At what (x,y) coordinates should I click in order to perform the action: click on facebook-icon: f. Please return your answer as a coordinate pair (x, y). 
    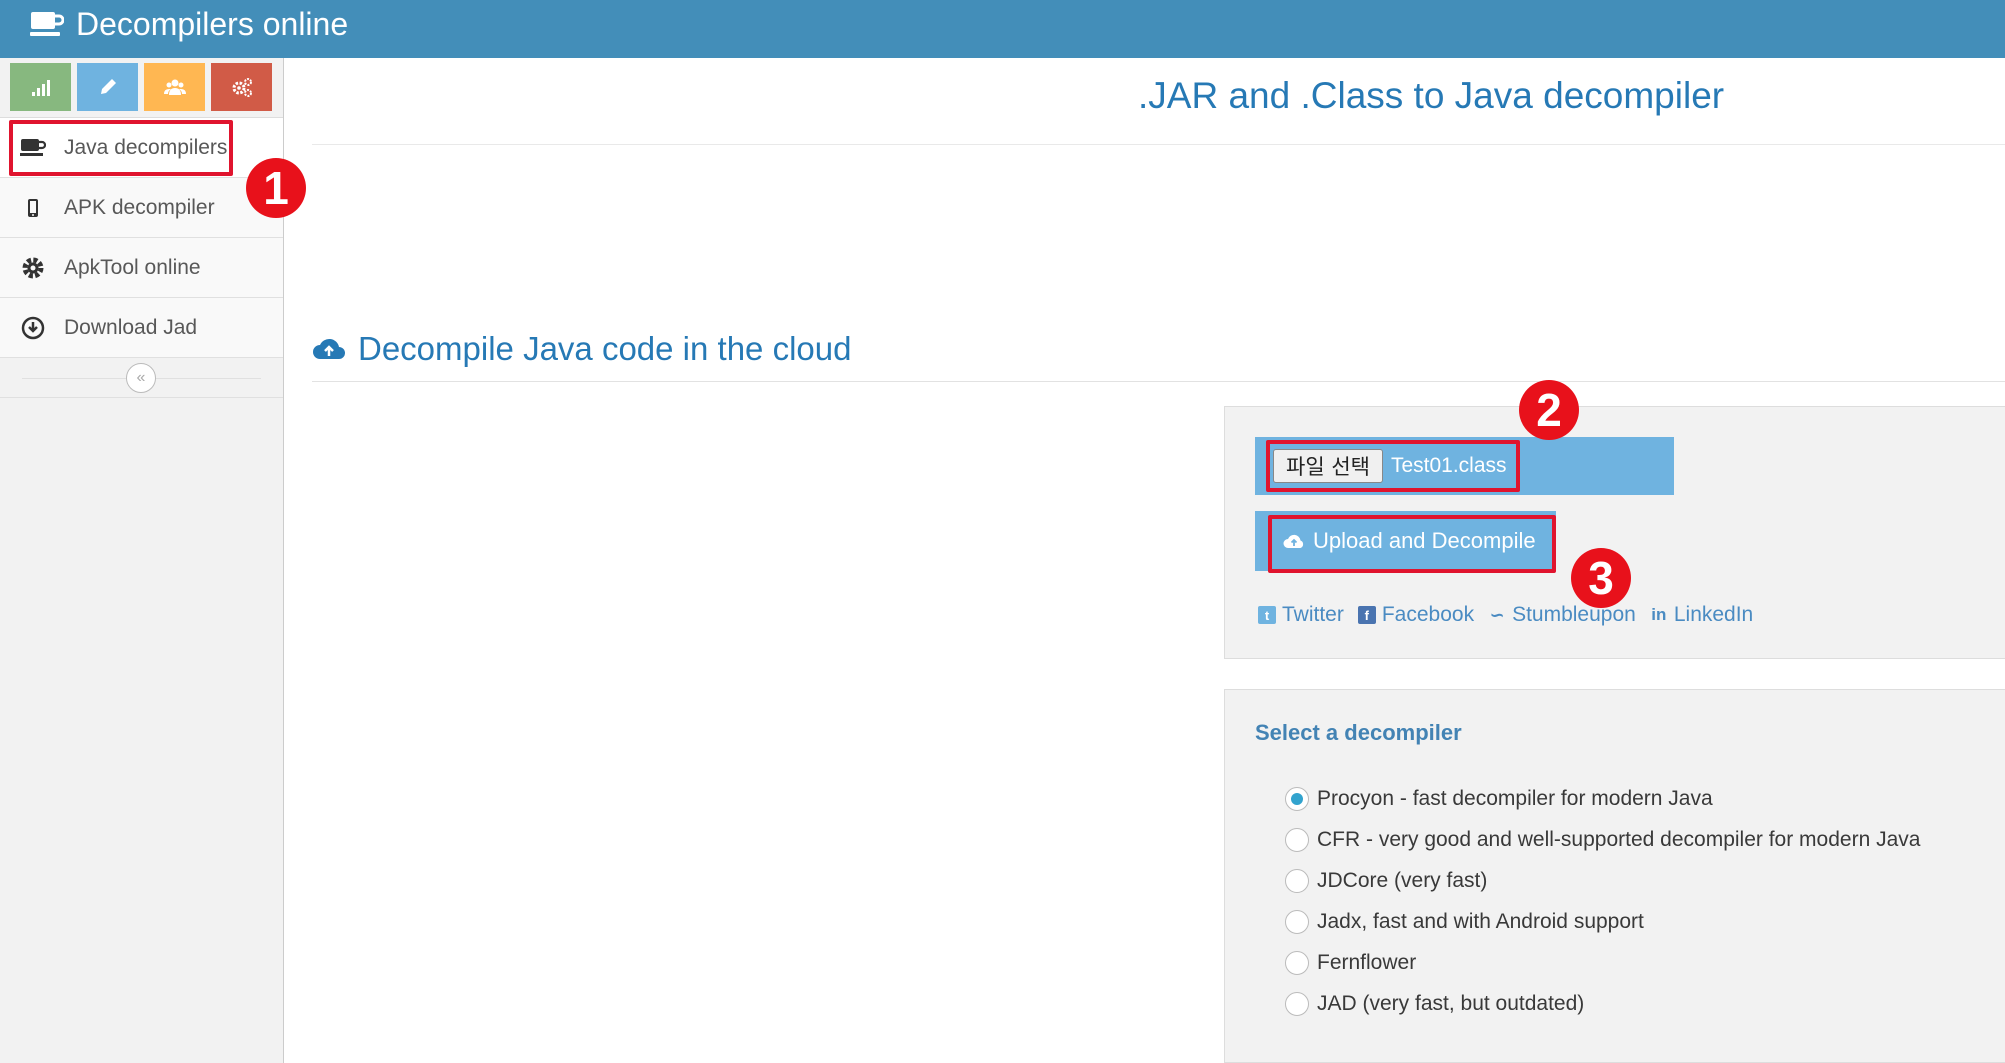
    Looking at the image, I should click on (1366, 615).